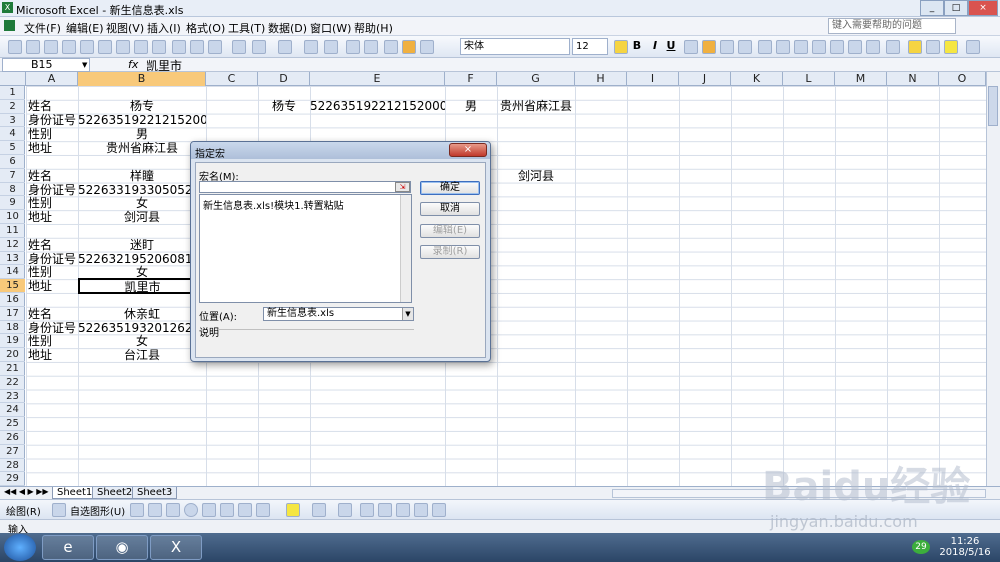  What do you see at coordinates (33, 47) in the screenshot?
I see `open-icon` at bounding box center [33, 47].